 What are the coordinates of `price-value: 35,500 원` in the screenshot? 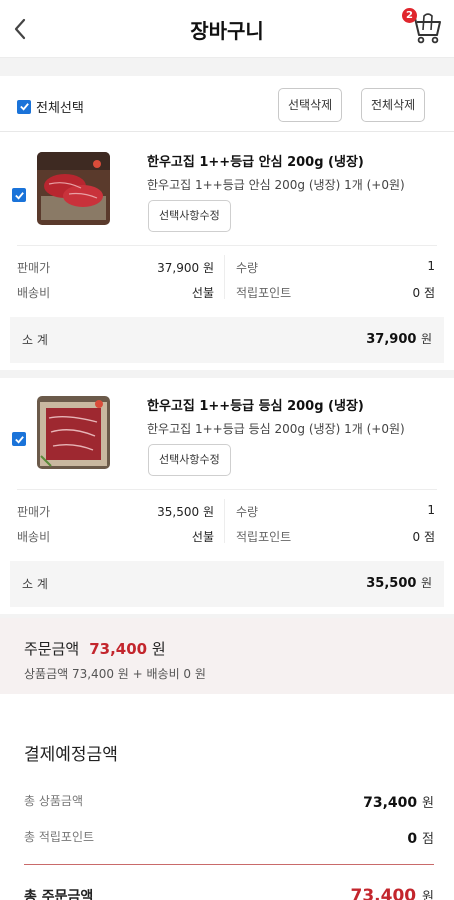 It's located at (185, 512).